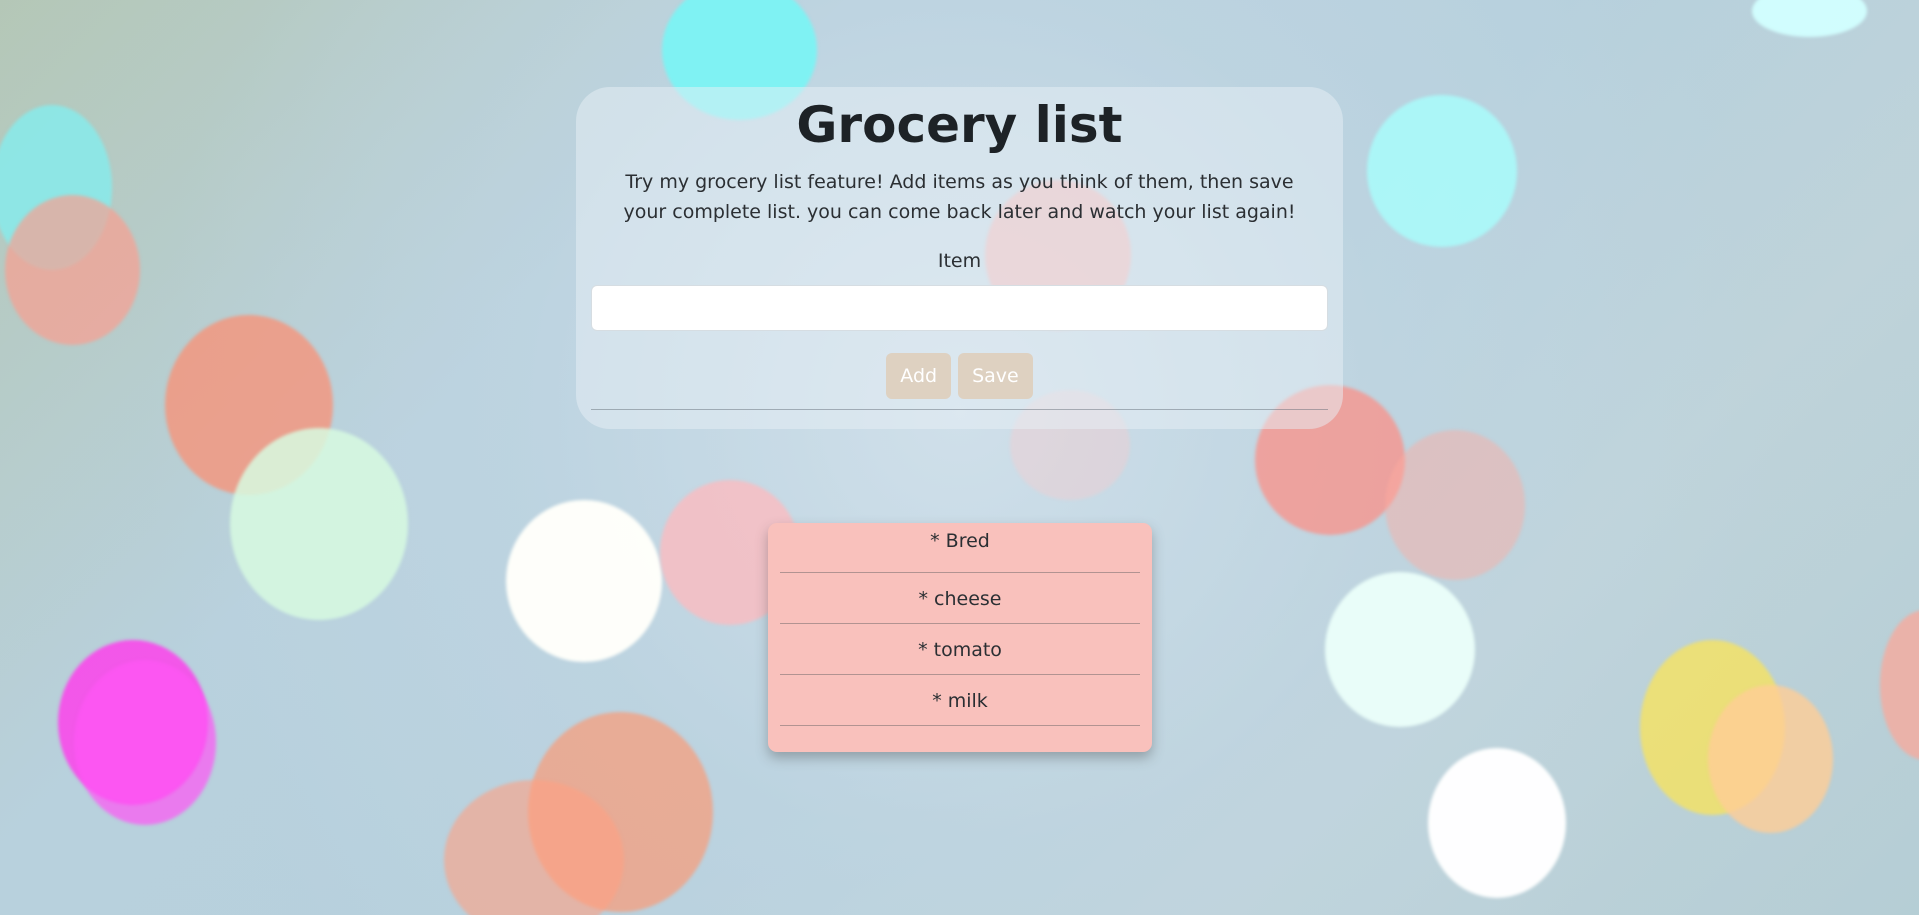  I want to click on item-input, so click(959, 308).